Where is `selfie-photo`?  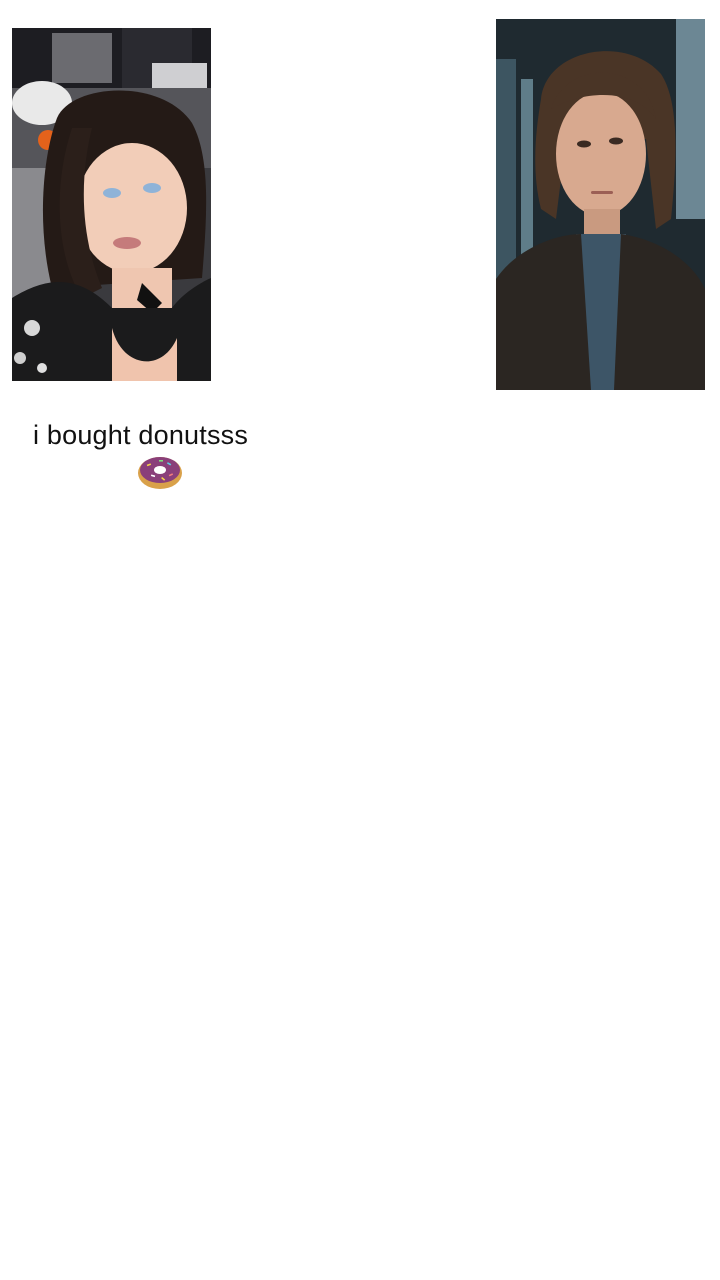 selfie-photo is located at coordinates (111, 204).